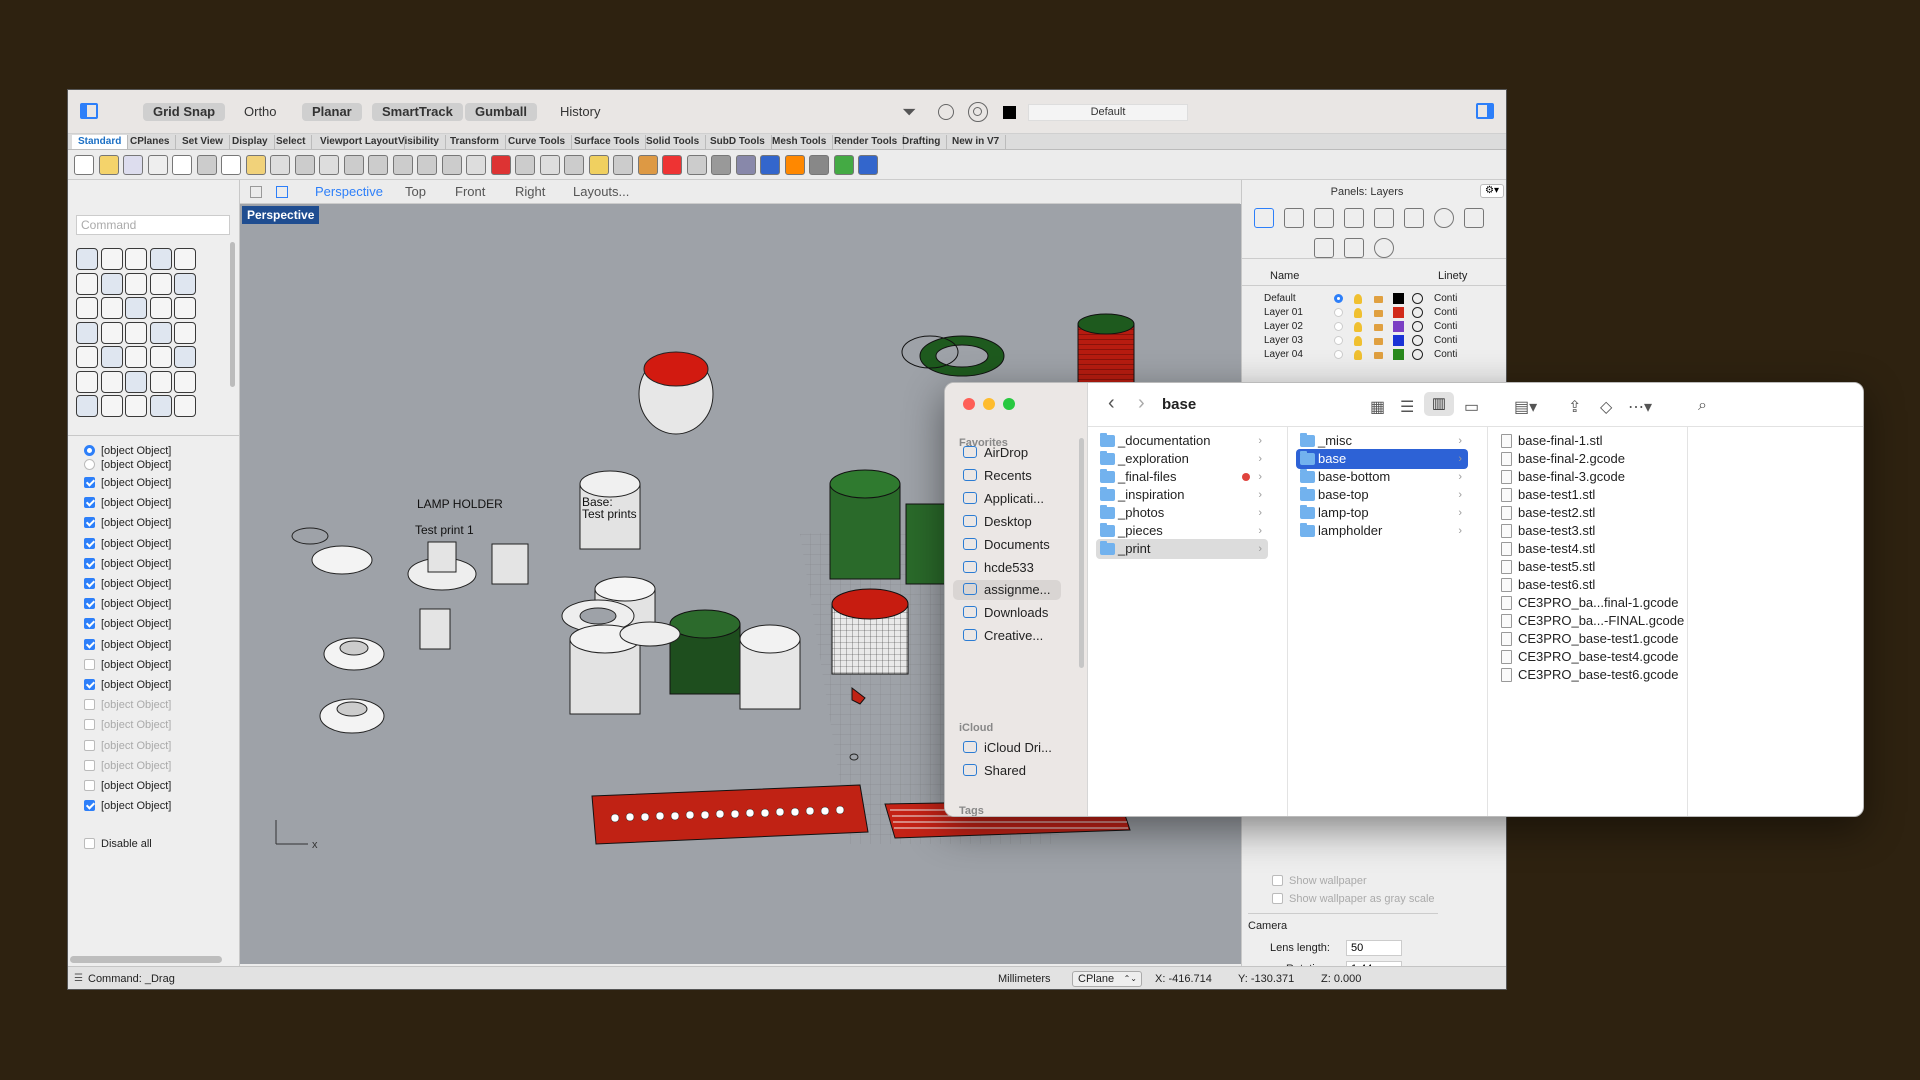 This screenshot has height=1080, width=1920. What do you see at coordinates (1398, 312) in the screenshot?
I see `layer-color-swatch` at bounding box center [1398, 312].